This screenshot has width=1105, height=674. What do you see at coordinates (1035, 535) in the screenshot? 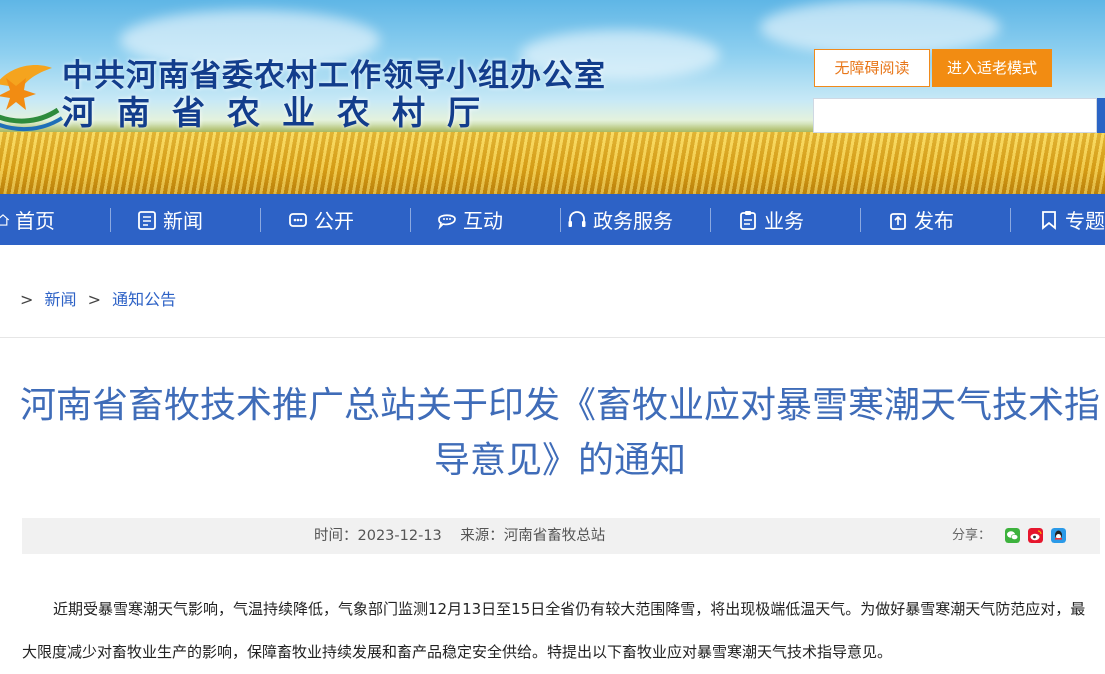
I see `weibo-icon` at bounding box center [1035, 535].